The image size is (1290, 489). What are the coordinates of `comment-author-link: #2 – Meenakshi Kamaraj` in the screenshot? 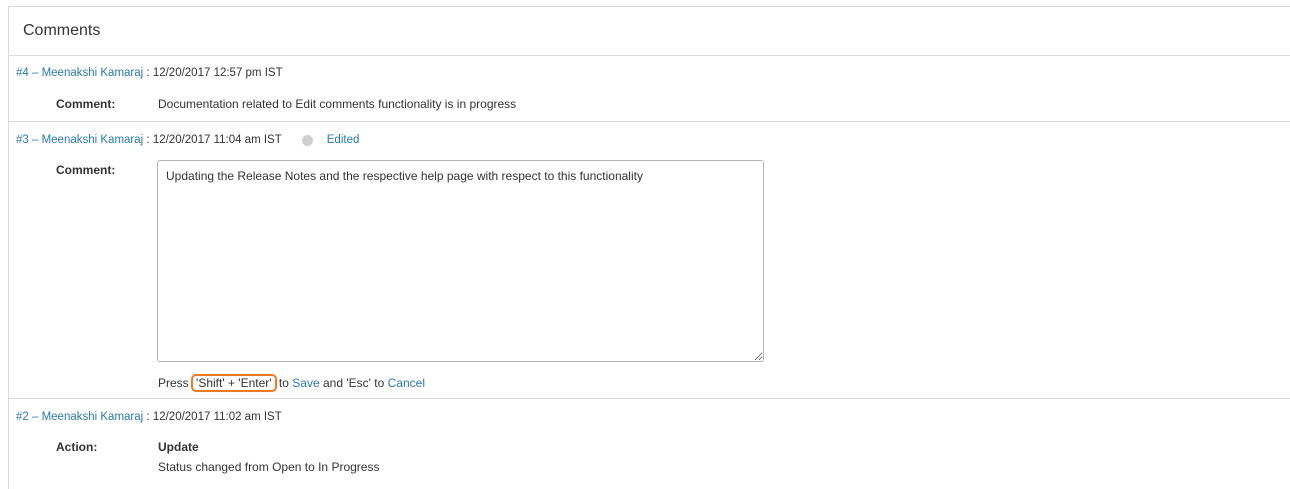 It's located at (79, 417).